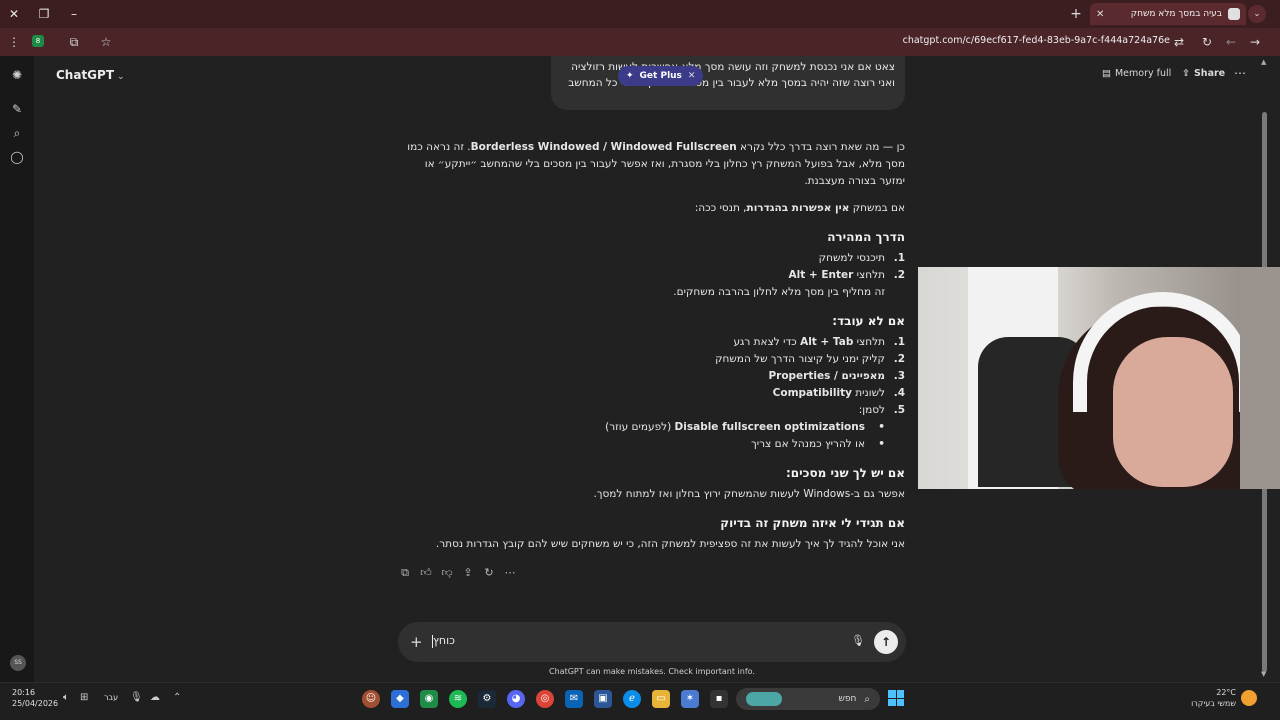 The image size is (1280, 720). I want to click on tray-chevron-icon: ⌃, so click(177, 697).